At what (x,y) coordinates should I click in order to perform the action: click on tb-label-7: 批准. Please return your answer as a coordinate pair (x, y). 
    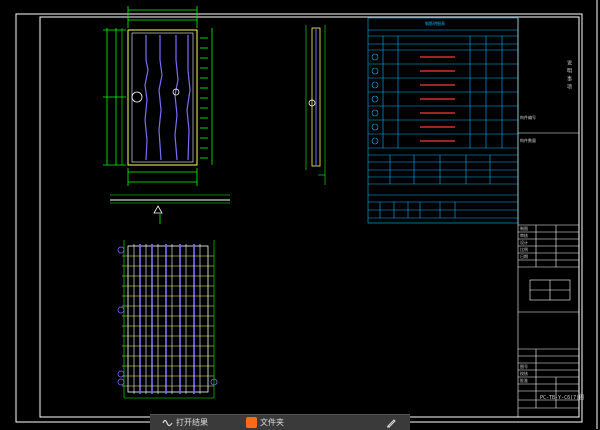
    Looking at the image, I should click on (524, 380).